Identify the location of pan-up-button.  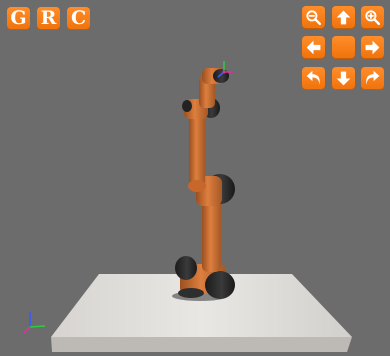
(343, 17).